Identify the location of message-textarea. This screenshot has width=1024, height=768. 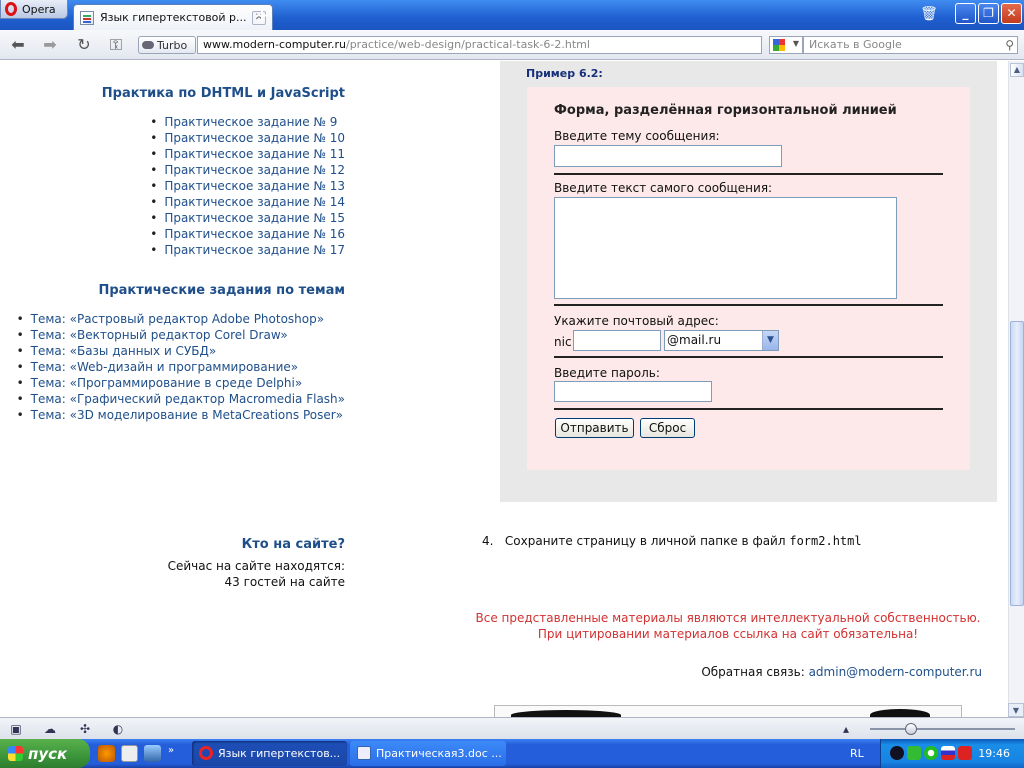
(725, 248).